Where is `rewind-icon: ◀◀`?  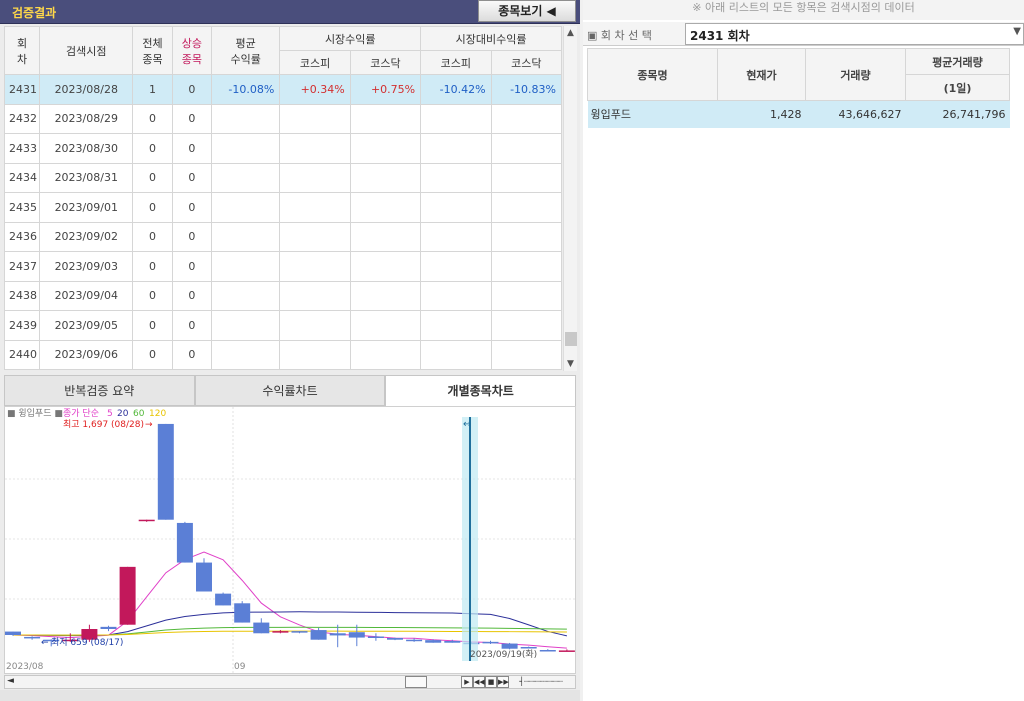
rewind-icon: ◀◀ is located at coordinates (479, 682).